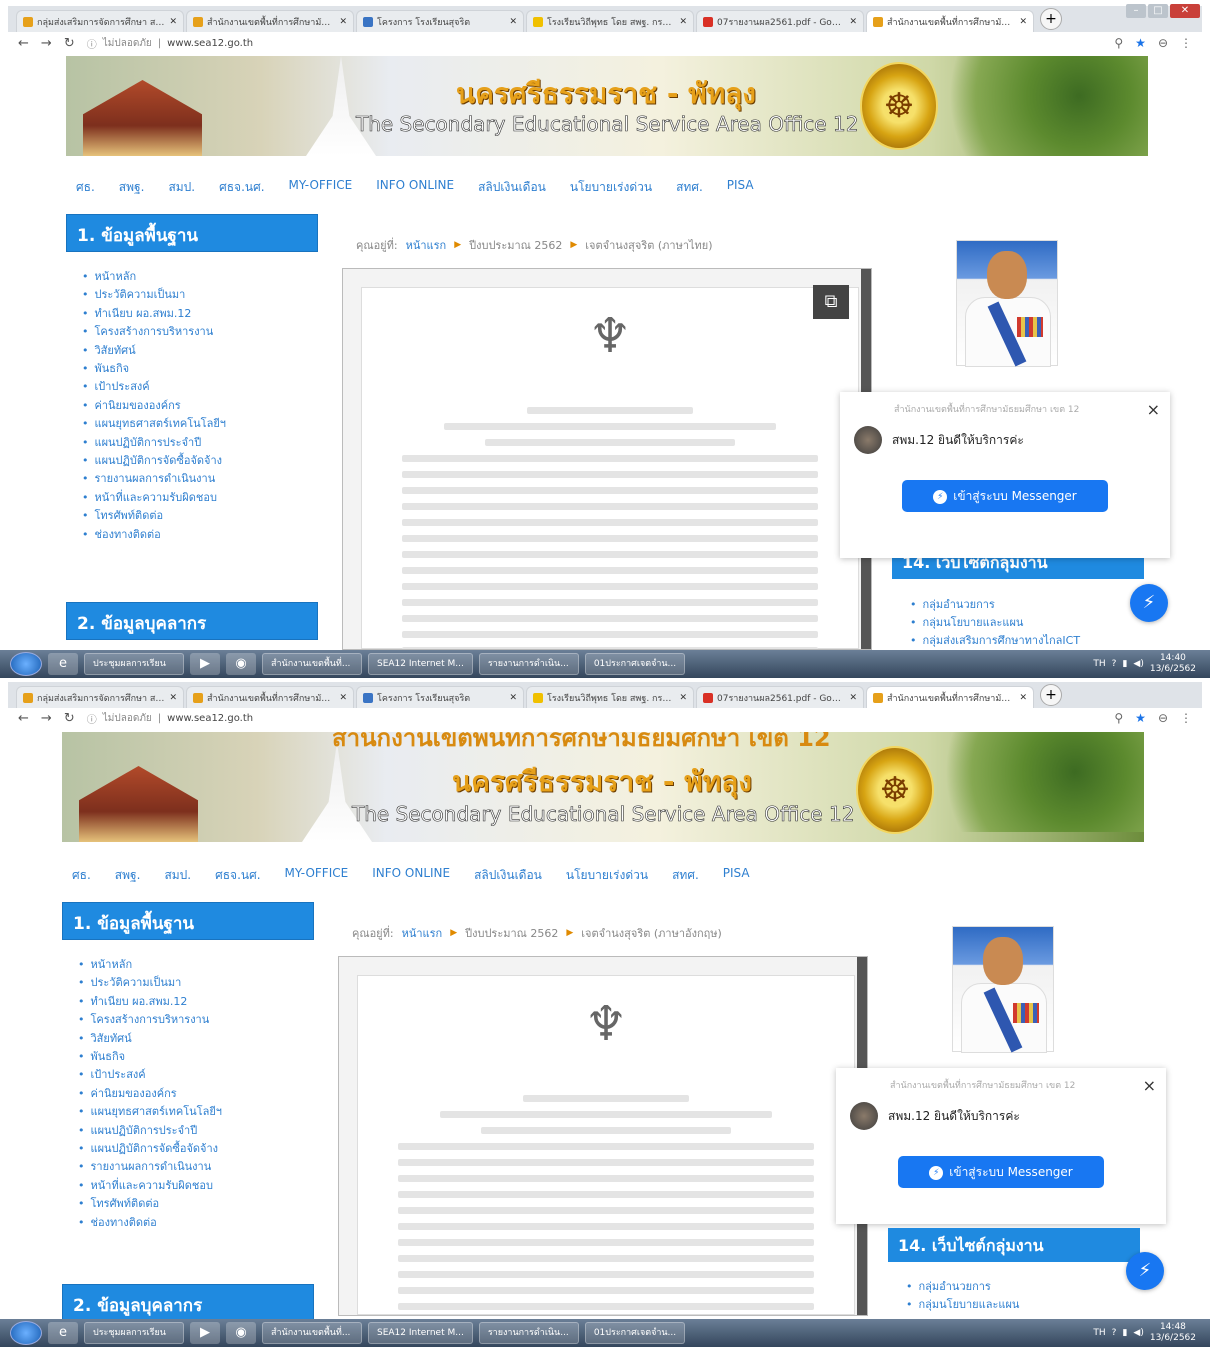 The width and height of the screenshot is (1210, 1347). I want to click on browser-tab: สำนักงานเขตพื้นที่การศึกษามัธยมศึกษา ✕, so click(270, 21).